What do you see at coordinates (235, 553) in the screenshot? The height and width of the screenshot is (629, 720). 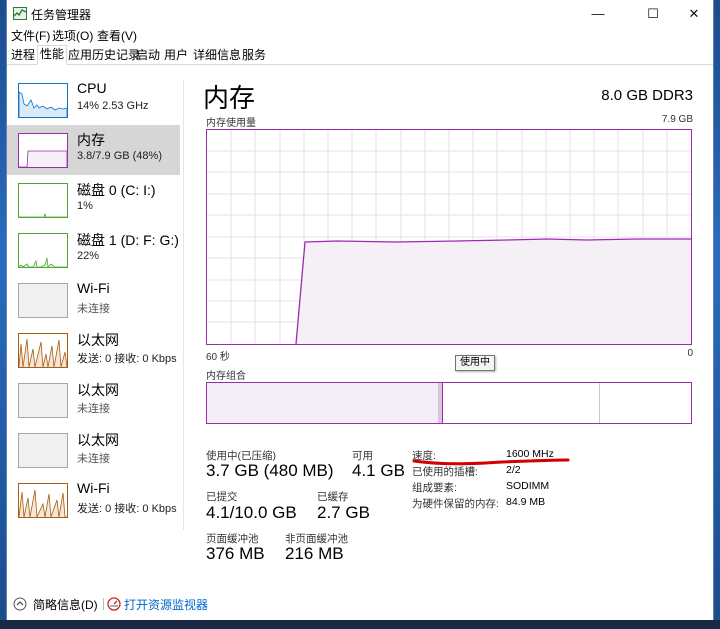 I see `paged-pool-value: 376 MB` at bounding box center [235, 553].